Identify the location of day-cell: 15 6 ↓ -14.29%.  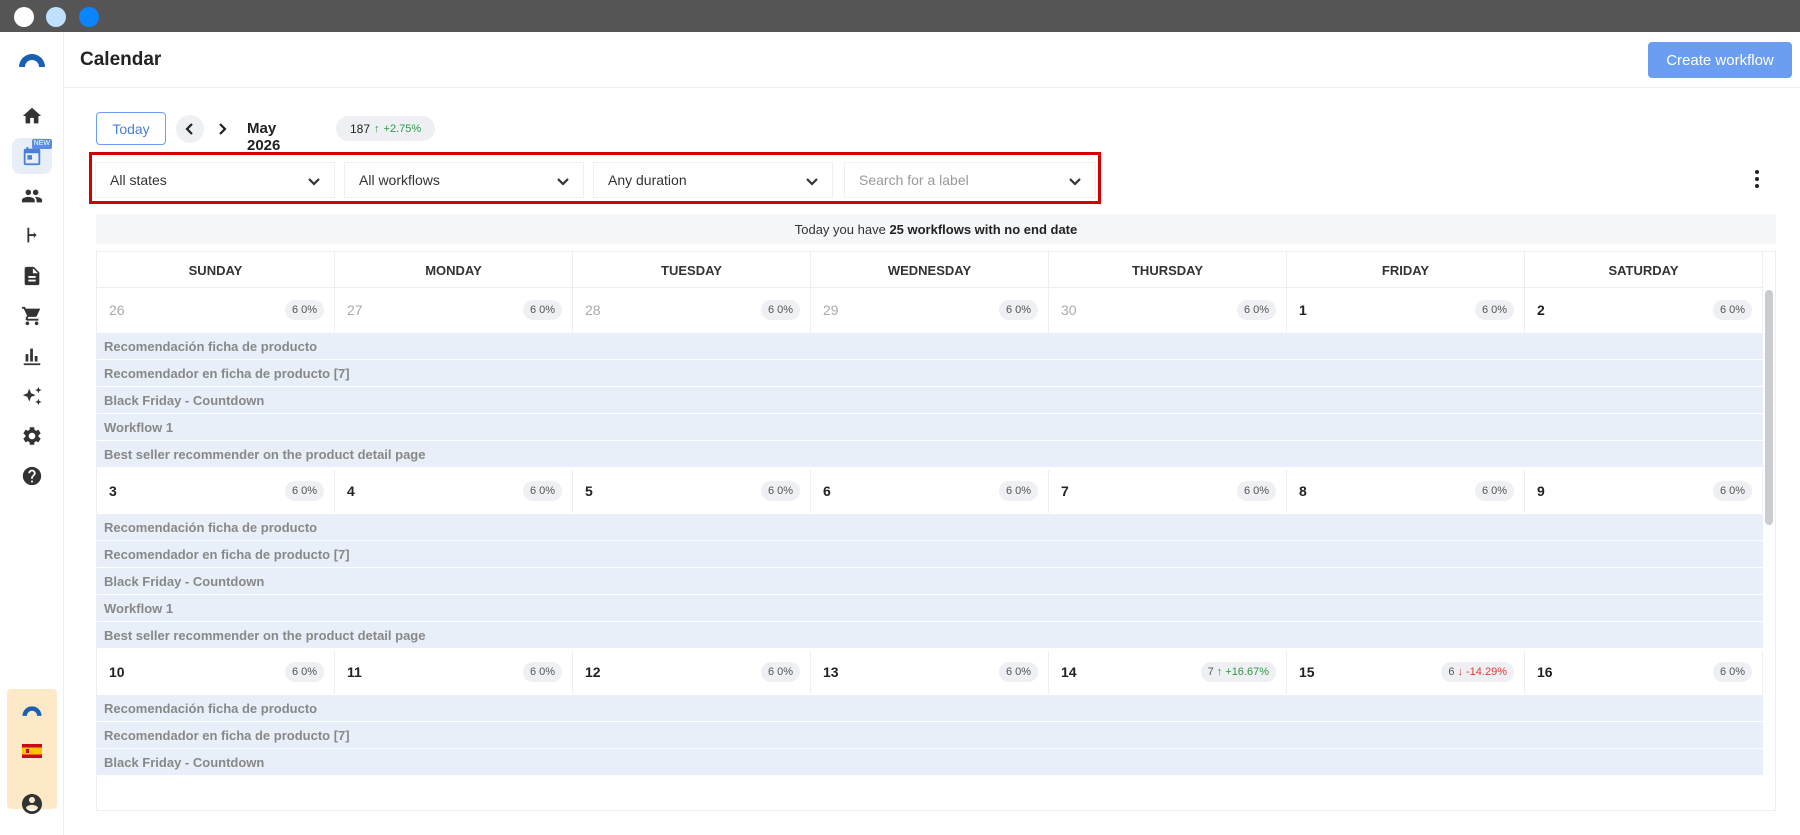
(1406, 672).